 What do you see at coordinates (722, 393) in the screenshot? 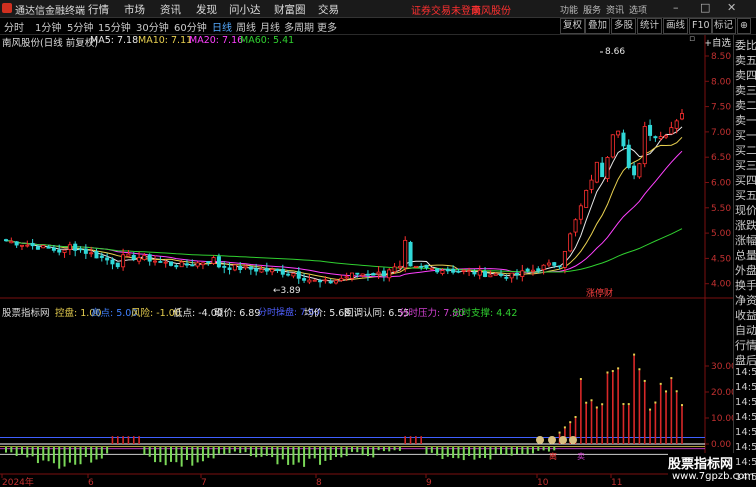
I see `ind-tick-label: 20.00` at bounding box center [722, 393].